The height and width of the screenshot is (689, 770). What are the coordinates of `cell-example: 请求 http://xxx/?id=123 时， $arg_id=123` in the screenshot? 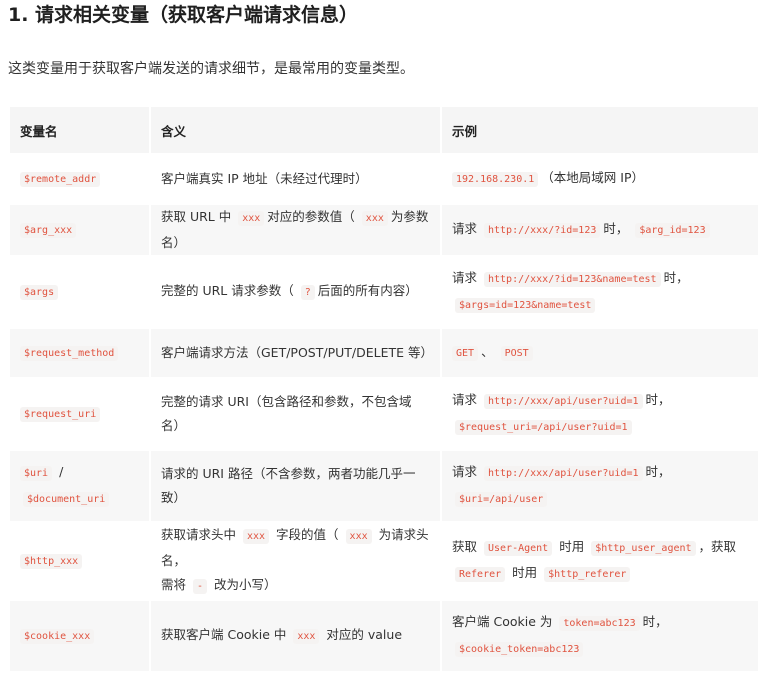 It's located at (600, 230).